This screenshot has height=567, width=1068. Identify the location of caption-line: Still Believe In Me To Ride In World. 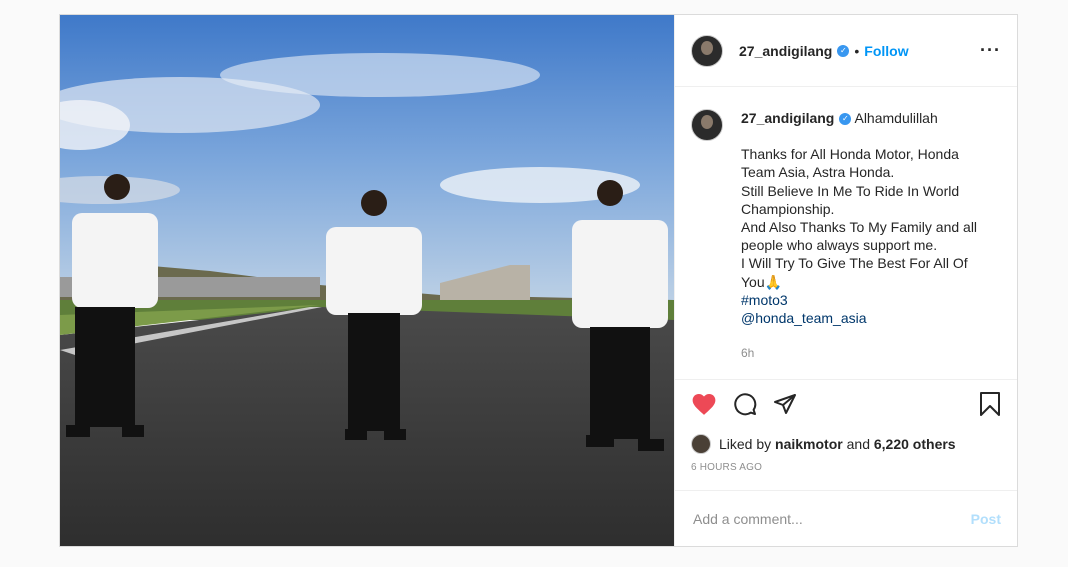
(850, 190).